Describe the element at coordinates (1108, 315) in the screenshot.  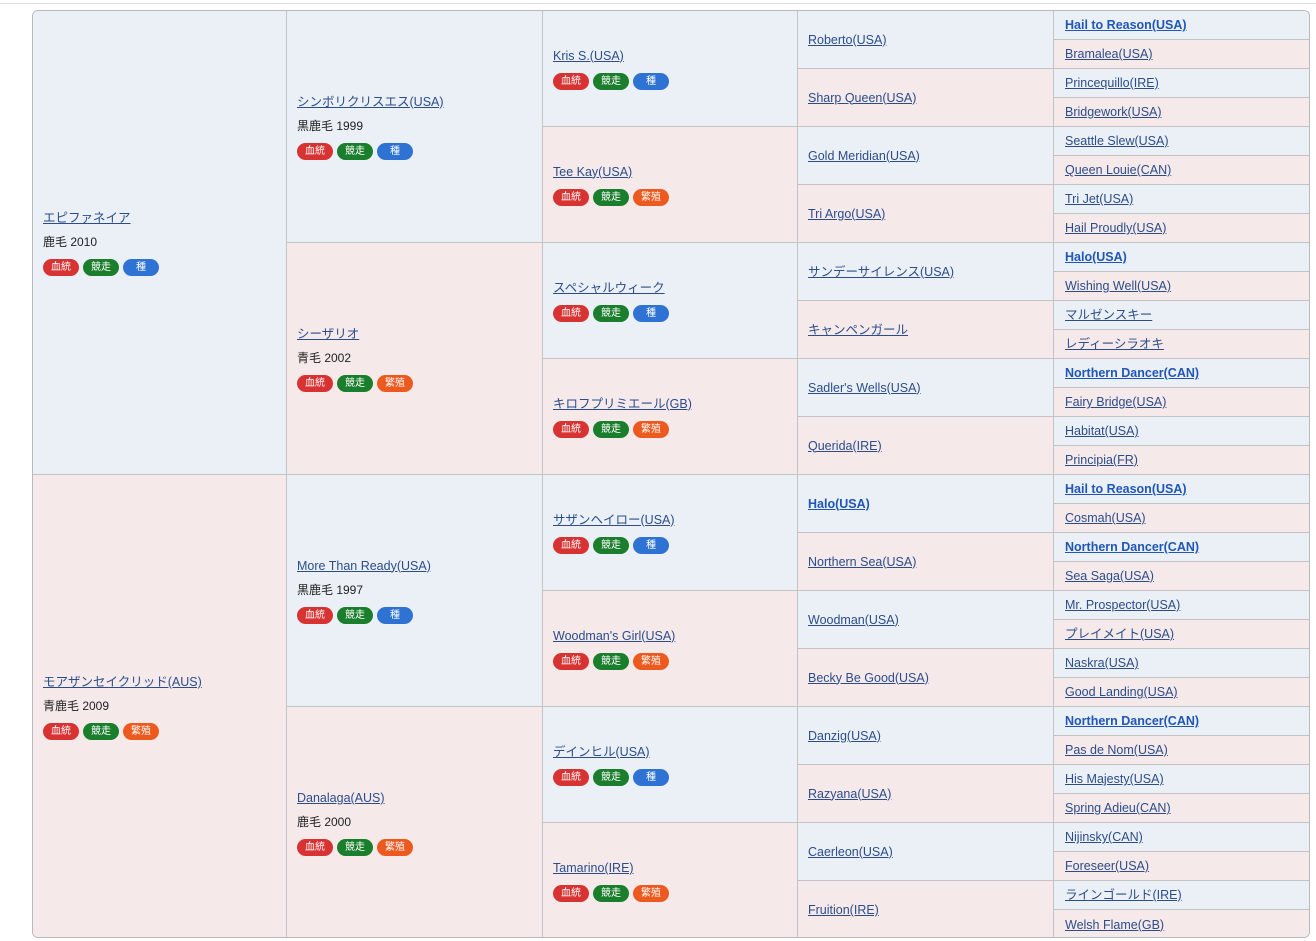
I see `horse-name-link: マルゼンスキー` at that location.